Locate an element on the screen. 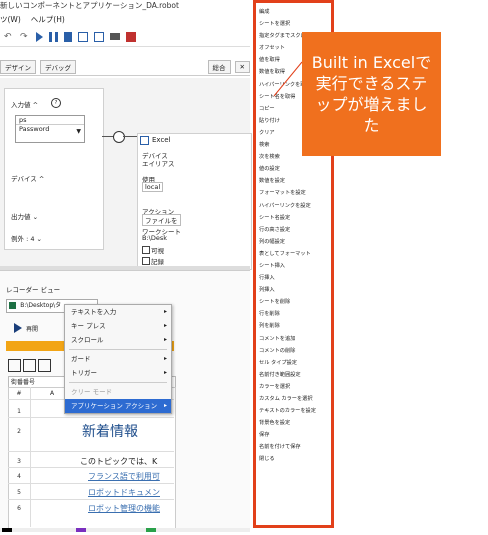 This screenshot has width=488, height=535. excel-file-icon is located at coordinates (12, 305).